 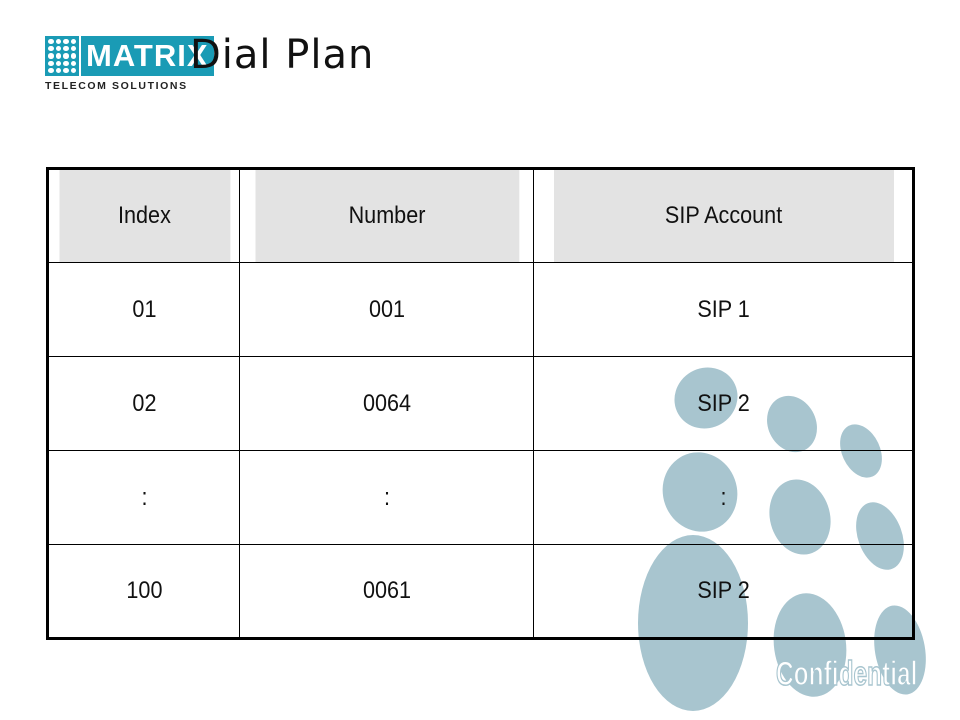 What do you see at coordinates (723, 309) in the screenshot?
I see `cell-sip-account: SIP 1` at bounding box center [723, 309].